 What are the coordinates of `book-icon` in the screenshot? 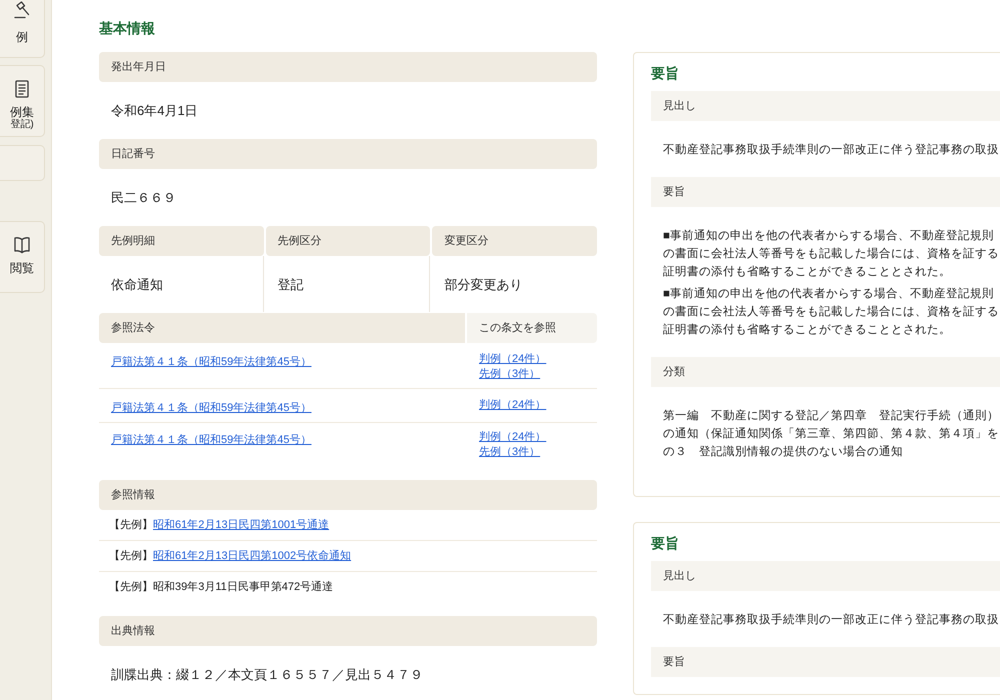 It's located at (22, 245).